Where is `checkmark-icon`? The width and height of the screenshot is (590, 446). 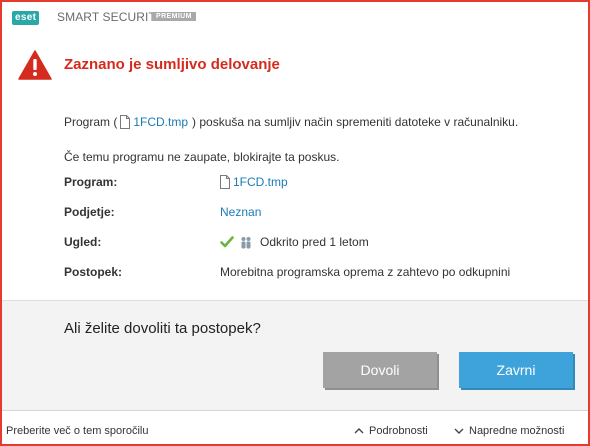
checkmark-icon is located at coordinates (227, 242).